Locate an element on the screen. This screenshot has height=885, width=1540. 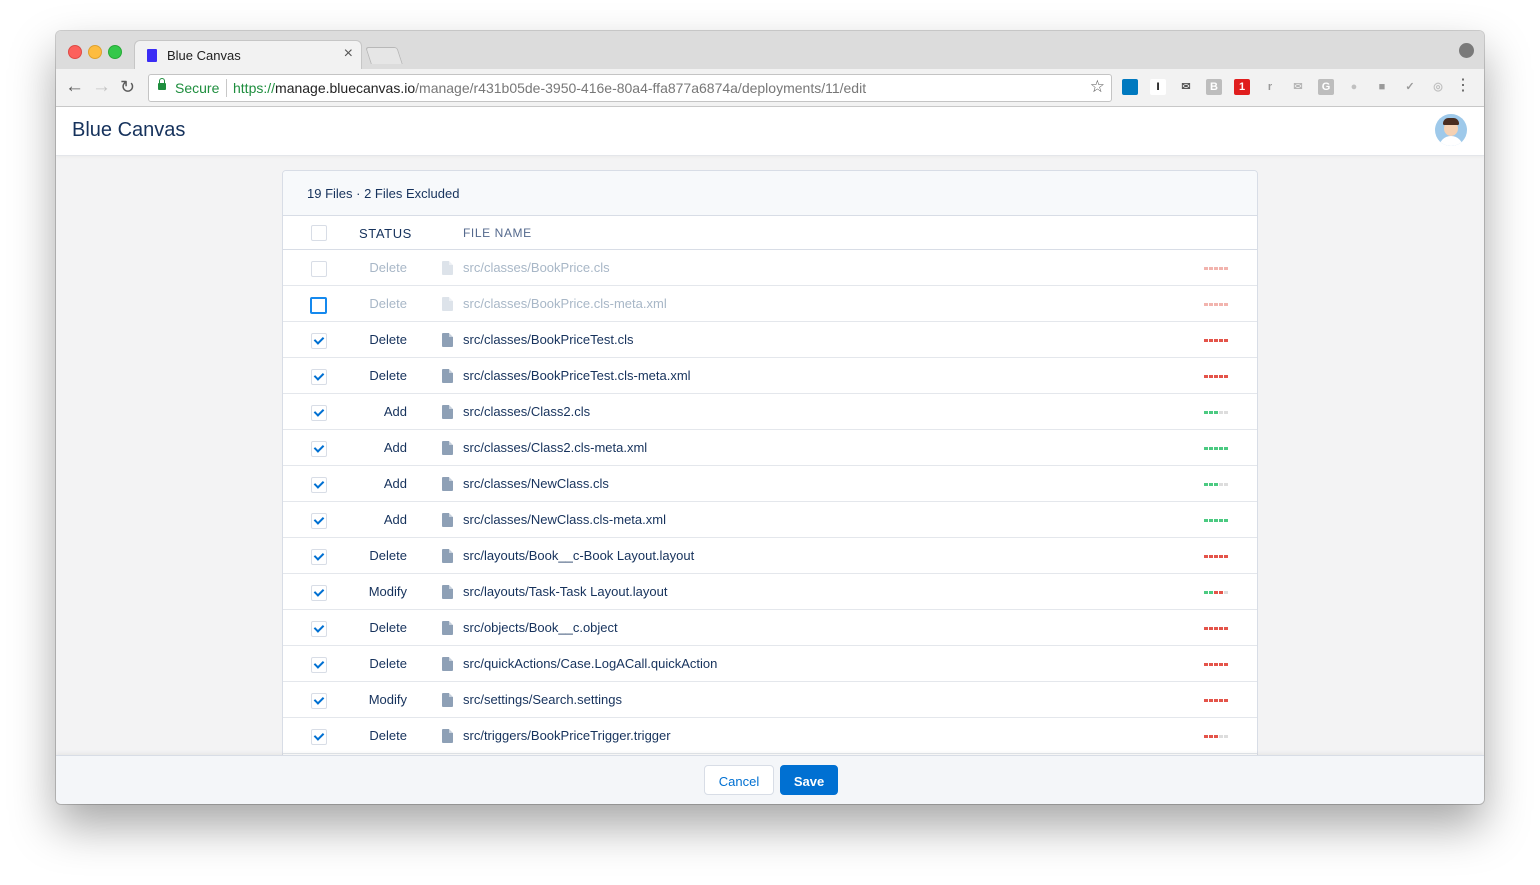
file-row: Add src/classes/Class2.cls-meta.xml is located at coordinates (770, 448).